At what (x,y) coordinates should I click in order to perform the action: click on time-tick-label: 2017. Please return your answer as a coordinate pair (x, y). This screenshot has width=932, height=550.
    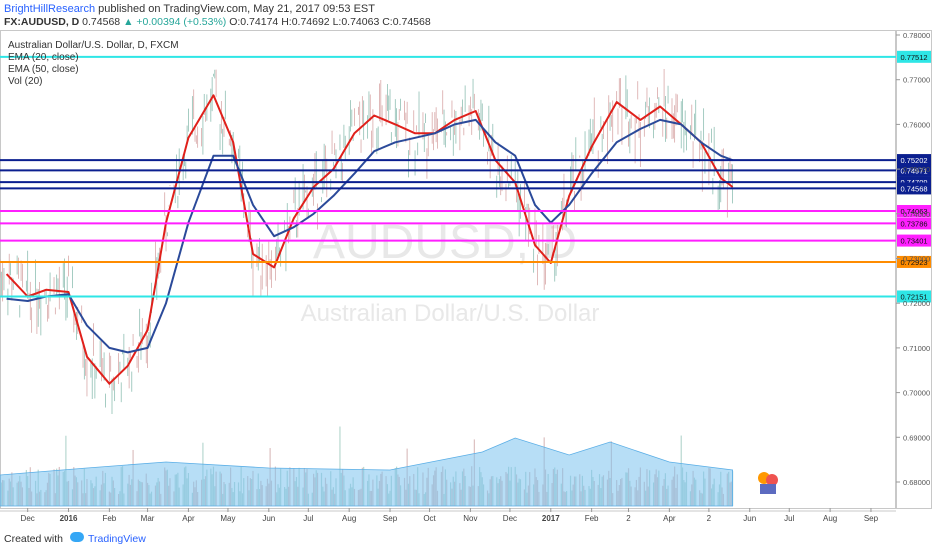
    Looking at the image, I should click on (551, 518).